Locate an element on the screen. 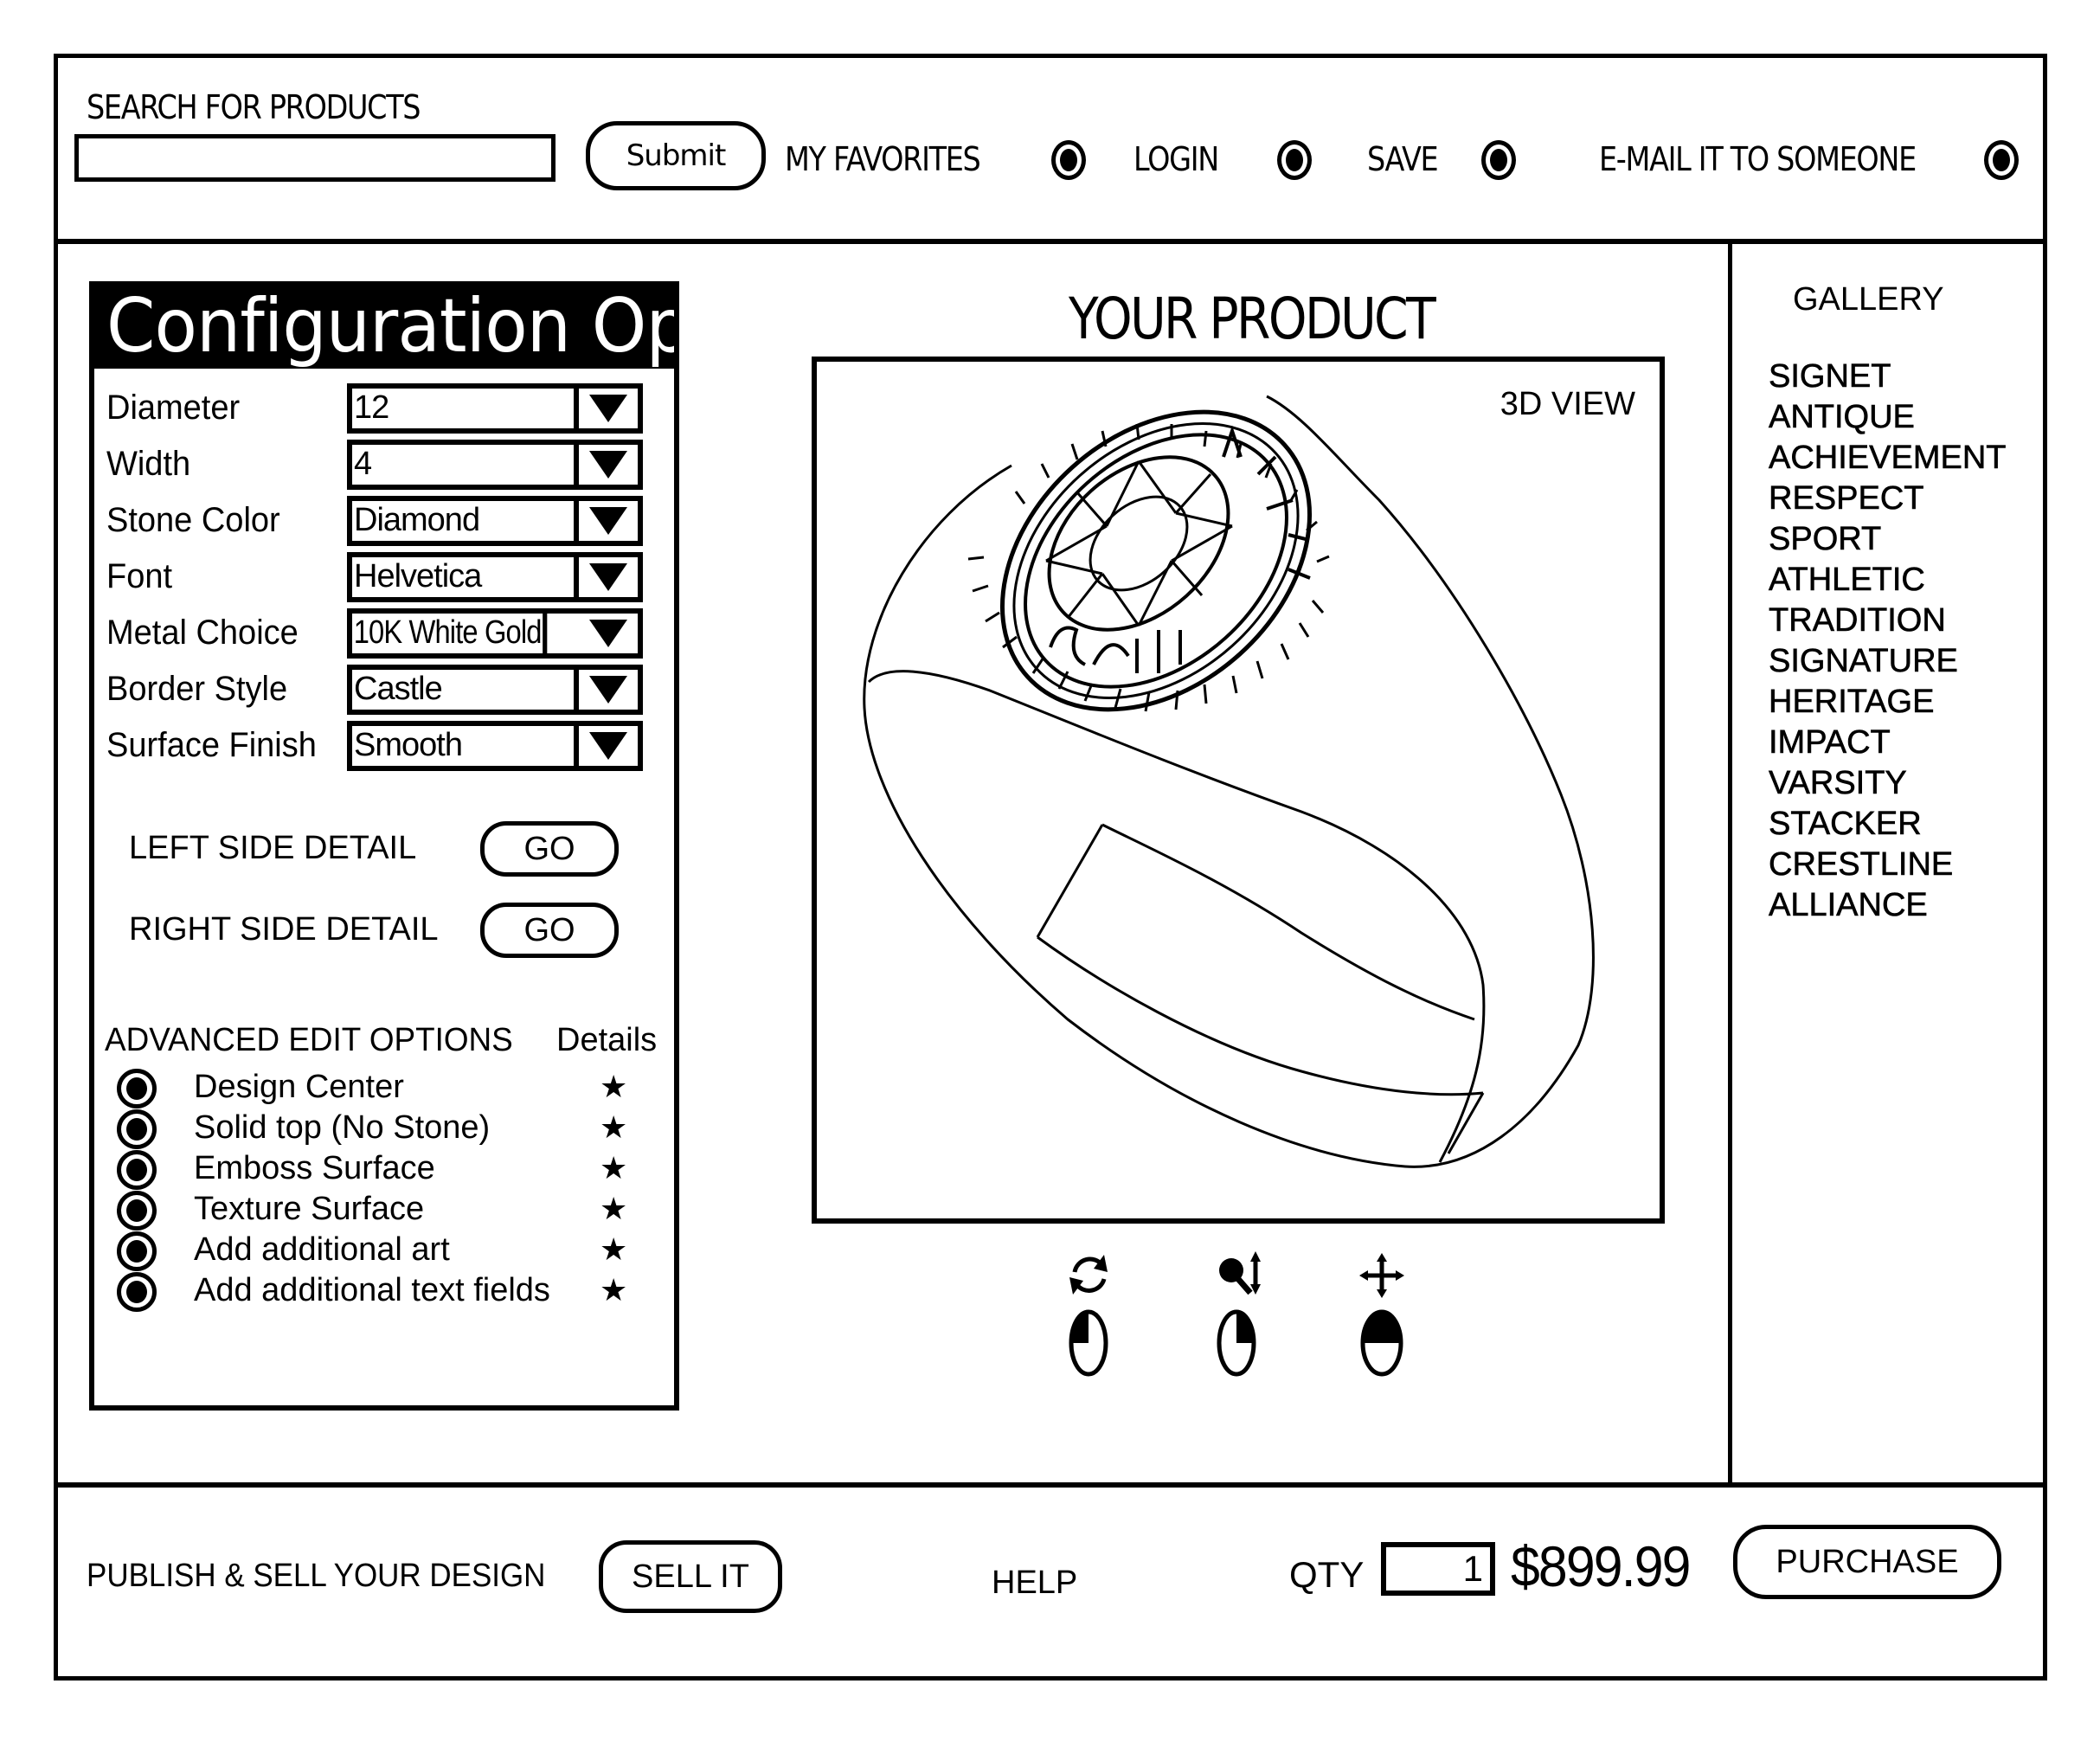 The image size is (2100, 1748). advanced-option-label: Emboss Surface is located at coordinates (314, 1168).